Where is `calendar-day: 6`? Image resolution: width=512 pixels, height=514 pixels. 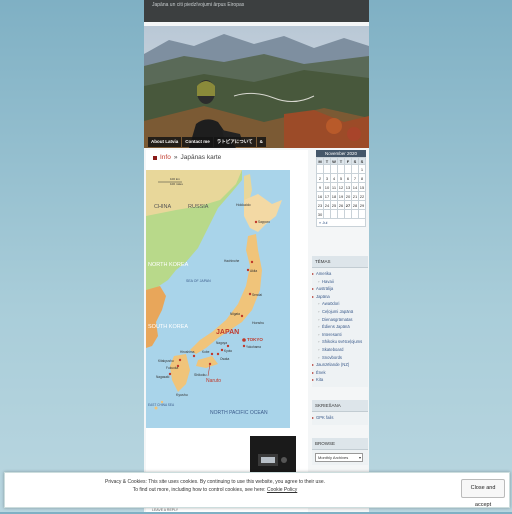
calendar-day: 6 is located at coordinates (348, 178).